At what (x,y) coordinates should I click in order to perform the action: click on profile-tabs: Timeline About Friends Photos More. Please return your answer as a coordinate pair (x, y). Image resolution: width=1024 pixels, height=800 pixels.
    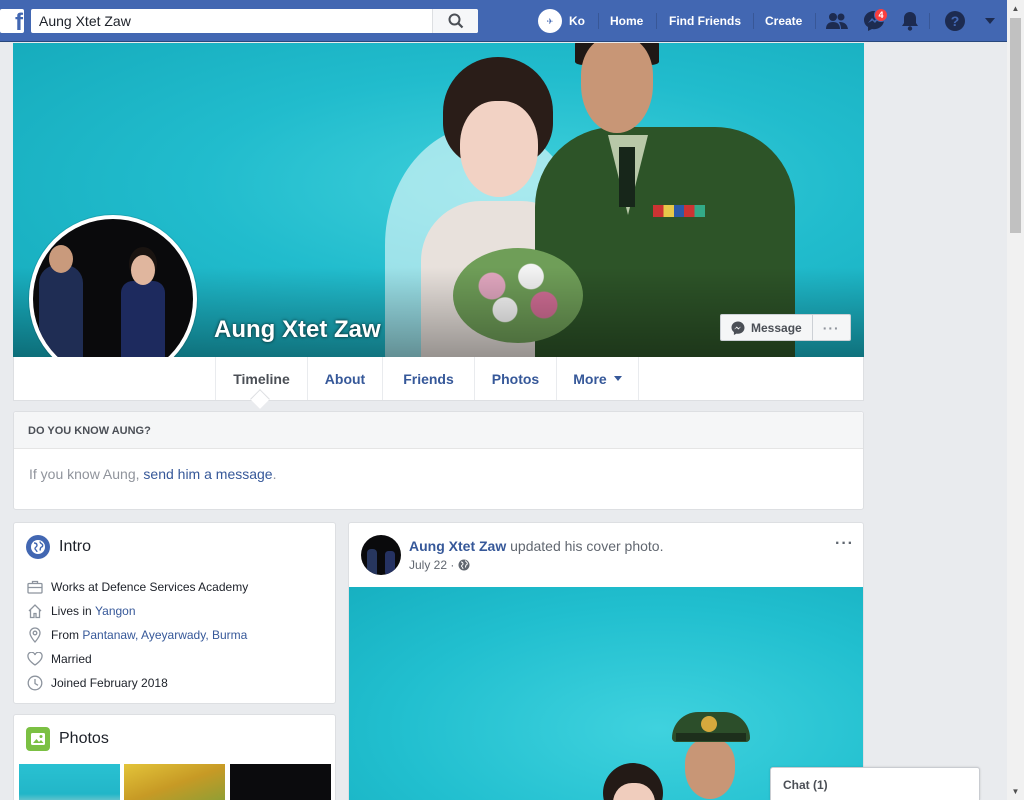
    Looking at the image, I should click on (438, 379).